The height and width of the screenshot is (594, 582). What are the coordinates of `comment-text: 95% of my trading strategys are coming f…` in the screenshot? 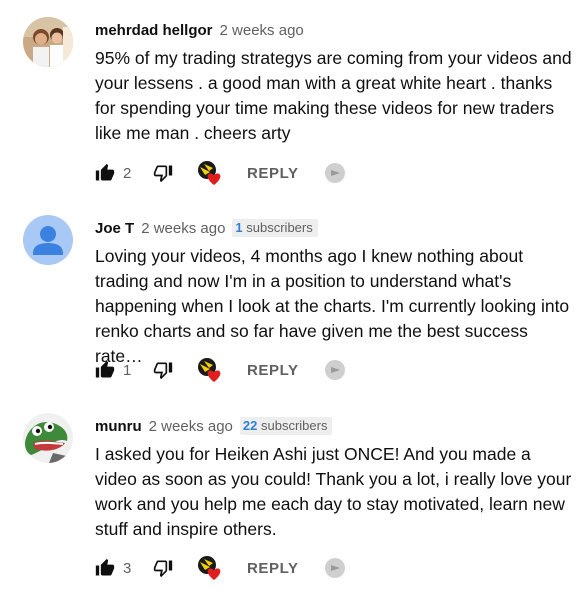 It's located at (333, 95).